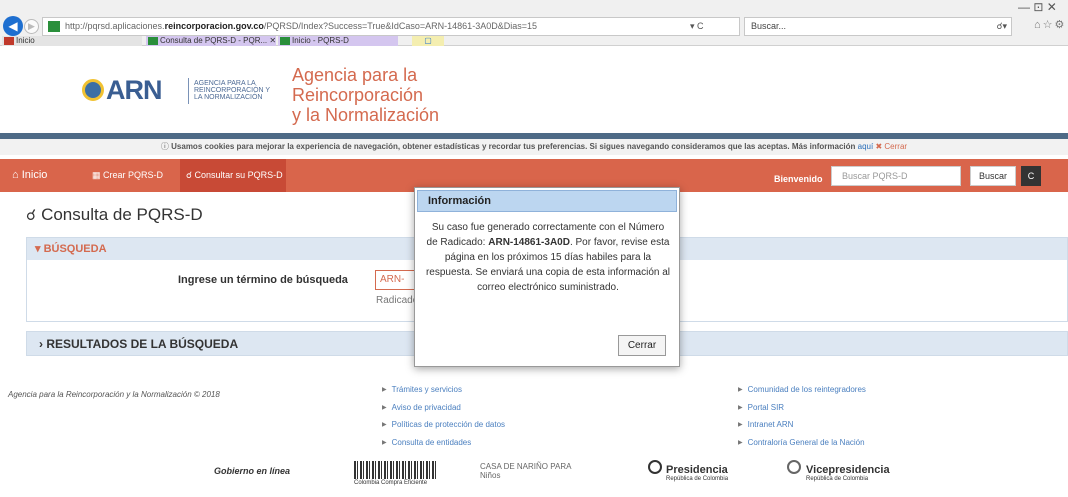 The height and width of the screenshot is (497, 1068). Describe the element at coordinates (895, 146) in the screenshot. I see `cookie-close-link: Cerrar` at that location.